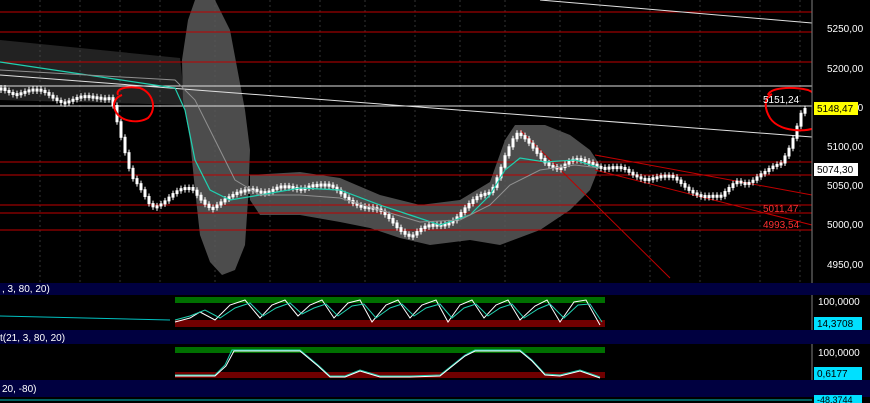 The width and height of the screenshot is (870, 403). Describe the element at coordinates (435, 289) in the screenshot. I see `indicator-1-header` at that location.